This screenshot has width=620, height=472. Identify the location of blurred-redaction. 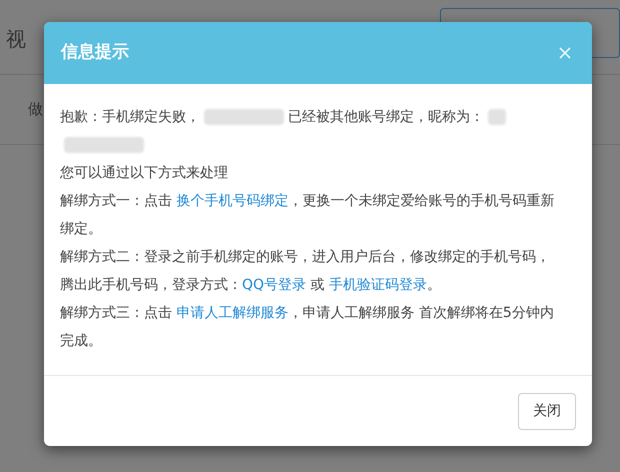
(497, 117).